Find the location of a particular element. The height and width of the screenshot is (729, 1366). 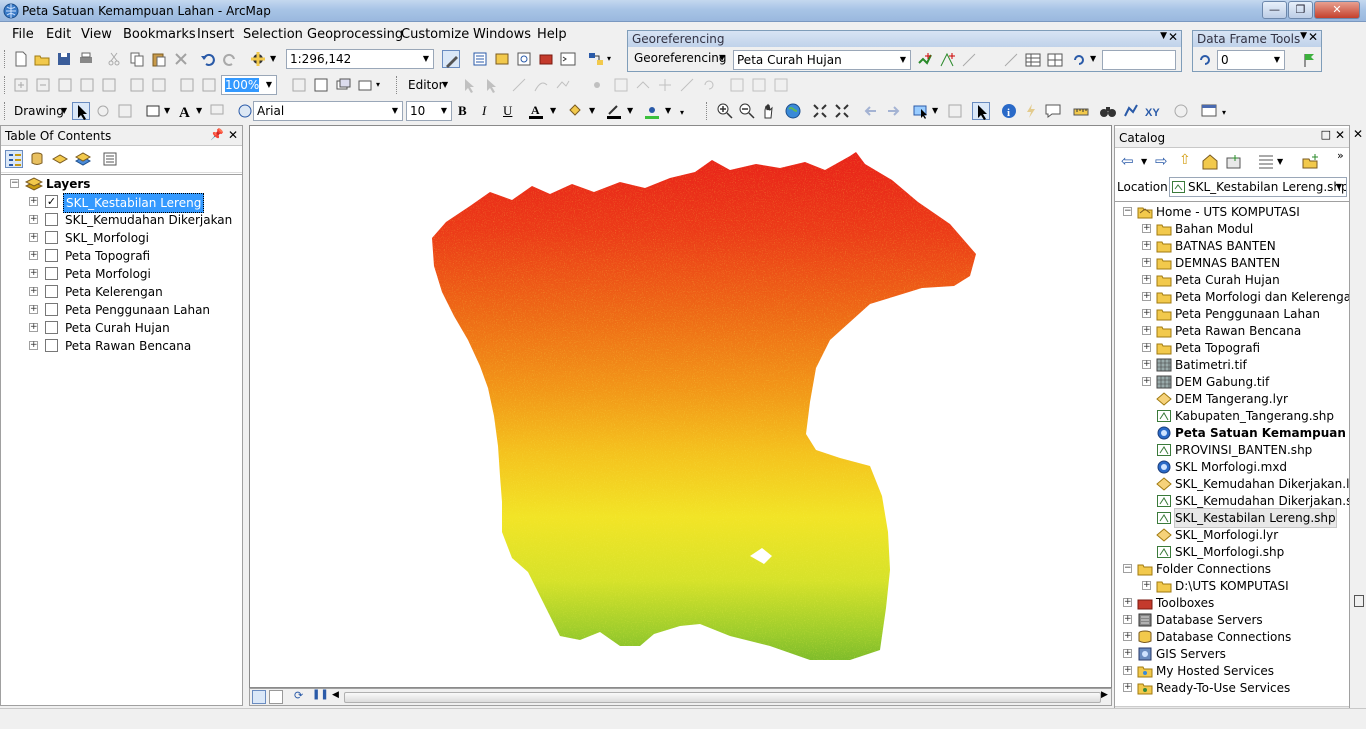

home-folder-icon is located at coordinates (1210, 161).